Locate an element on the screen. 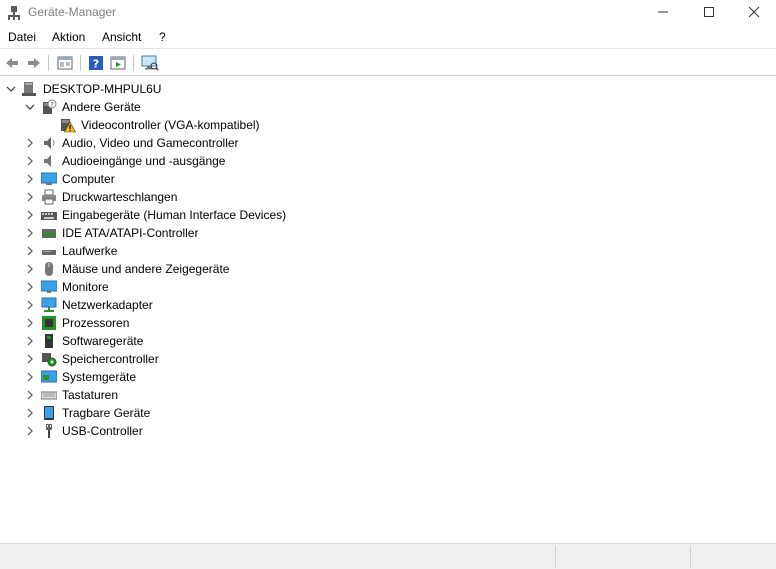  processor-icon is located at coordinates (49, 323).